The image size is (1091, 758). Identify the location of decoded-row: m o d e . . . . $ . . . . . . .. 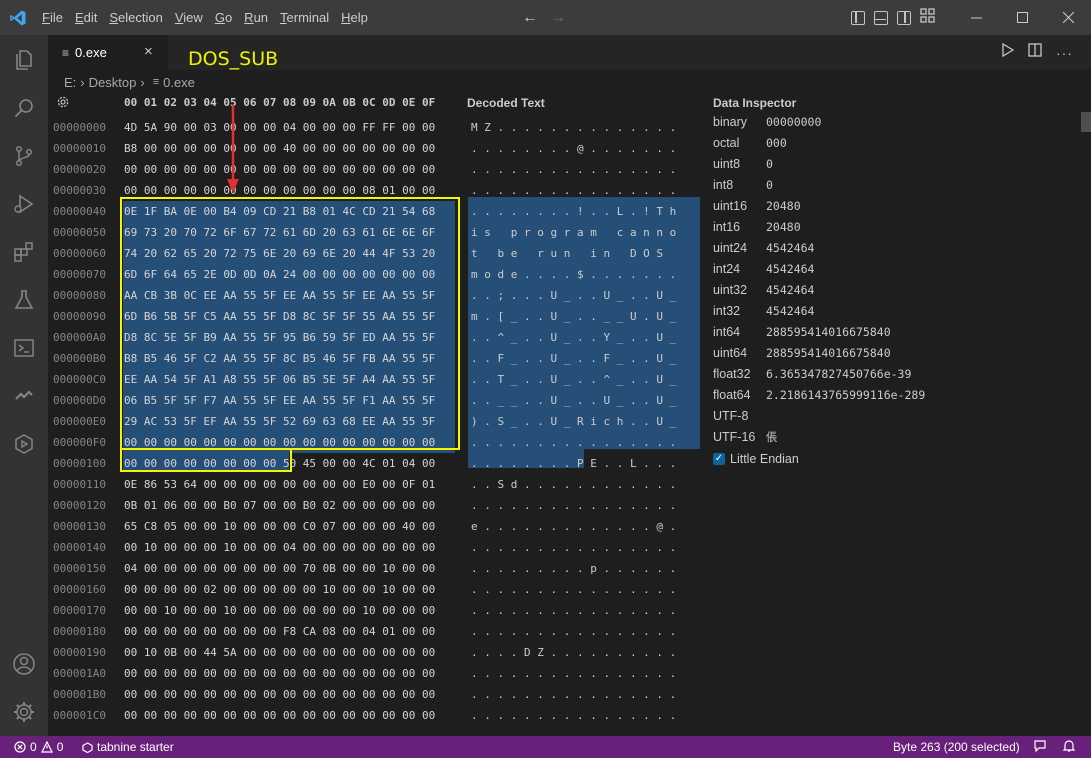
(573, 274).